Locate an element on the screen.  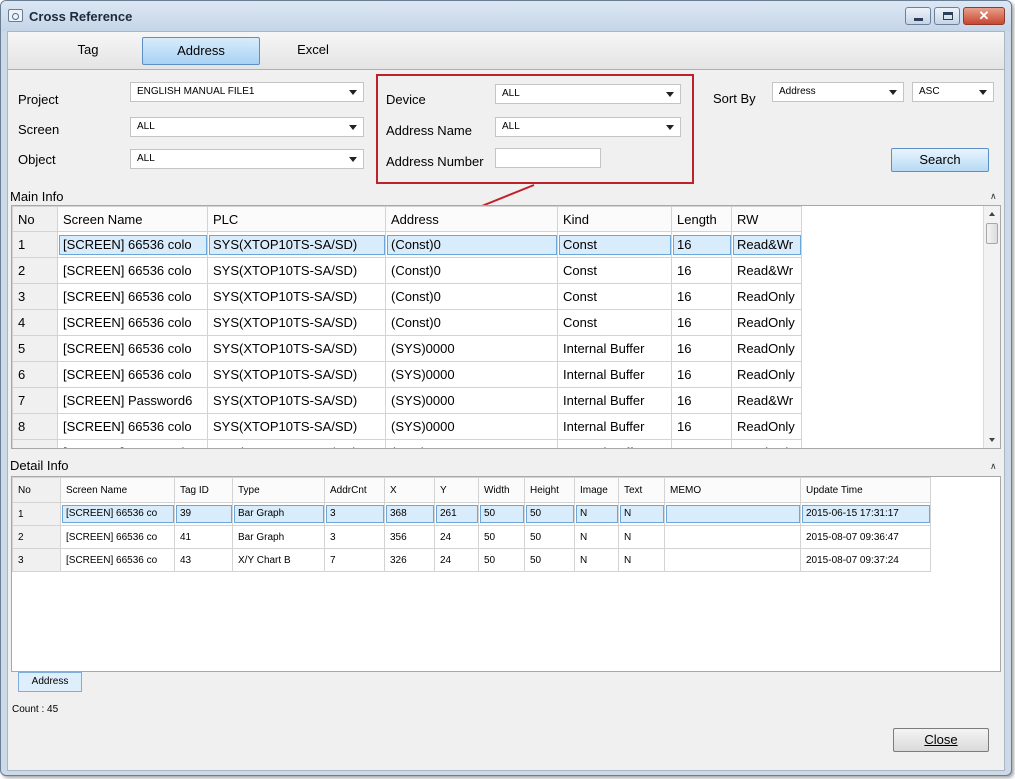
tab-bar: Tag Address Excel is located at coordinates (506, 51).